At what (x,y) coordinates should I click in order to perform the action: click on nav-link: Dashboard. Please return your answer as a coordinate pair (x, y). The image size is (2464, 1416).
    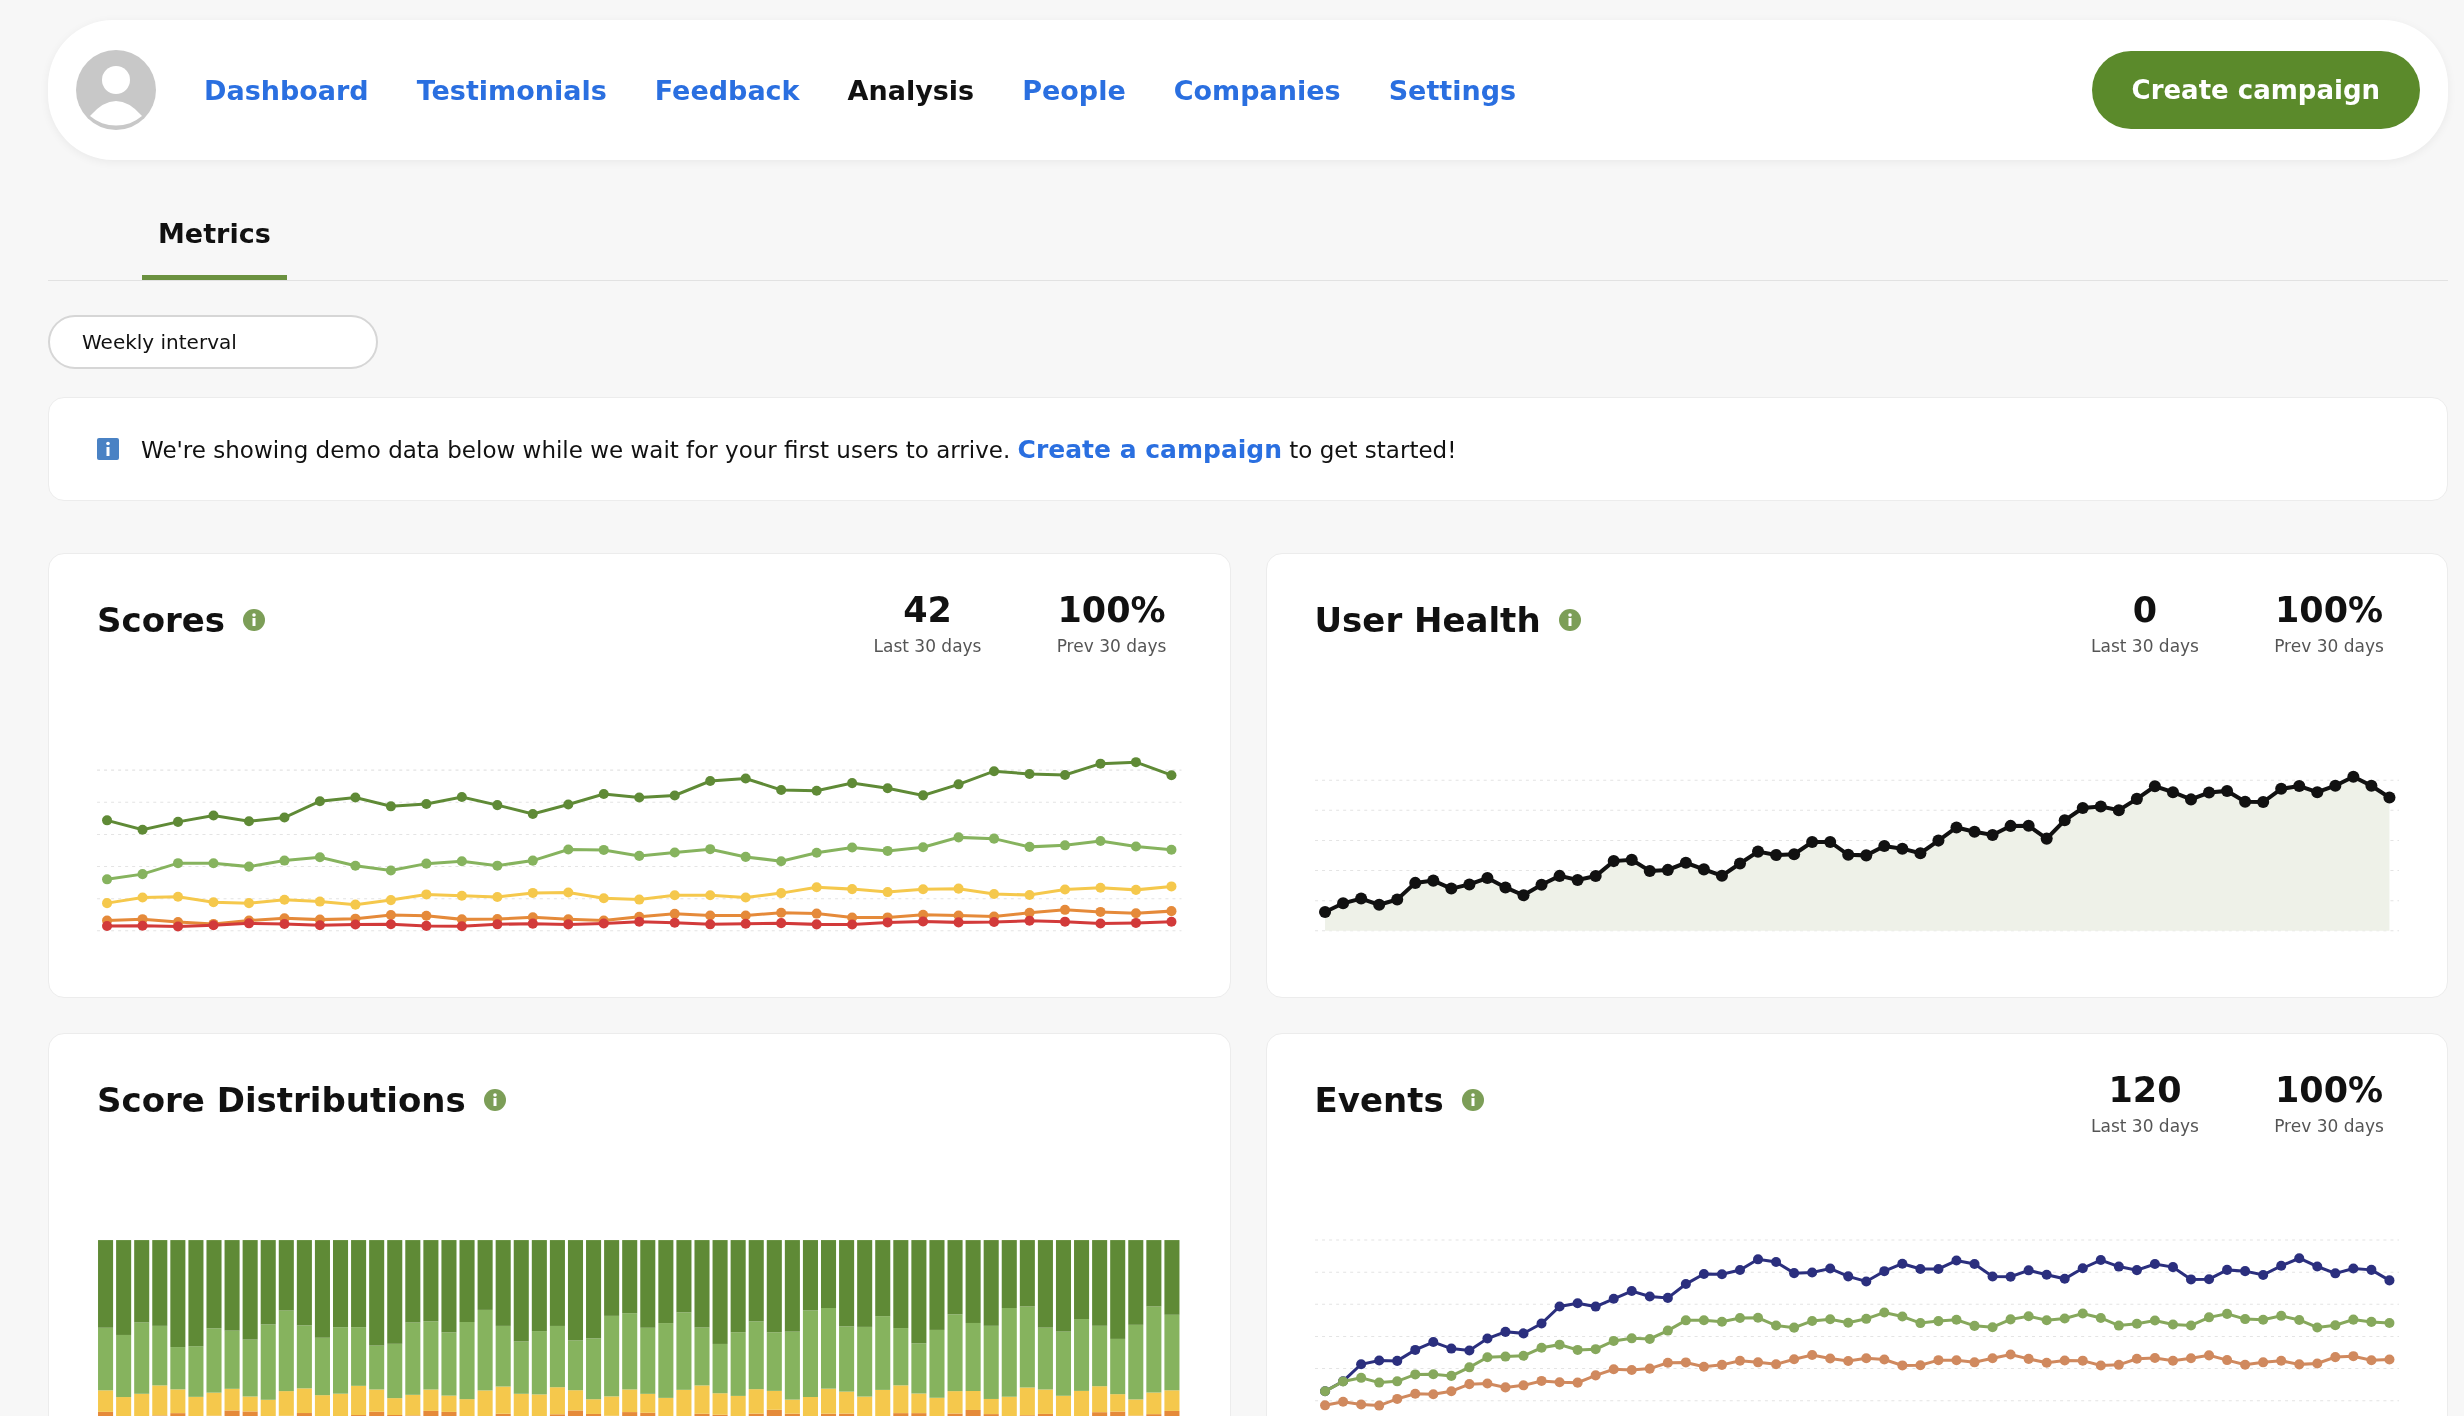
    Looking at the image, I should click on (286, 90).